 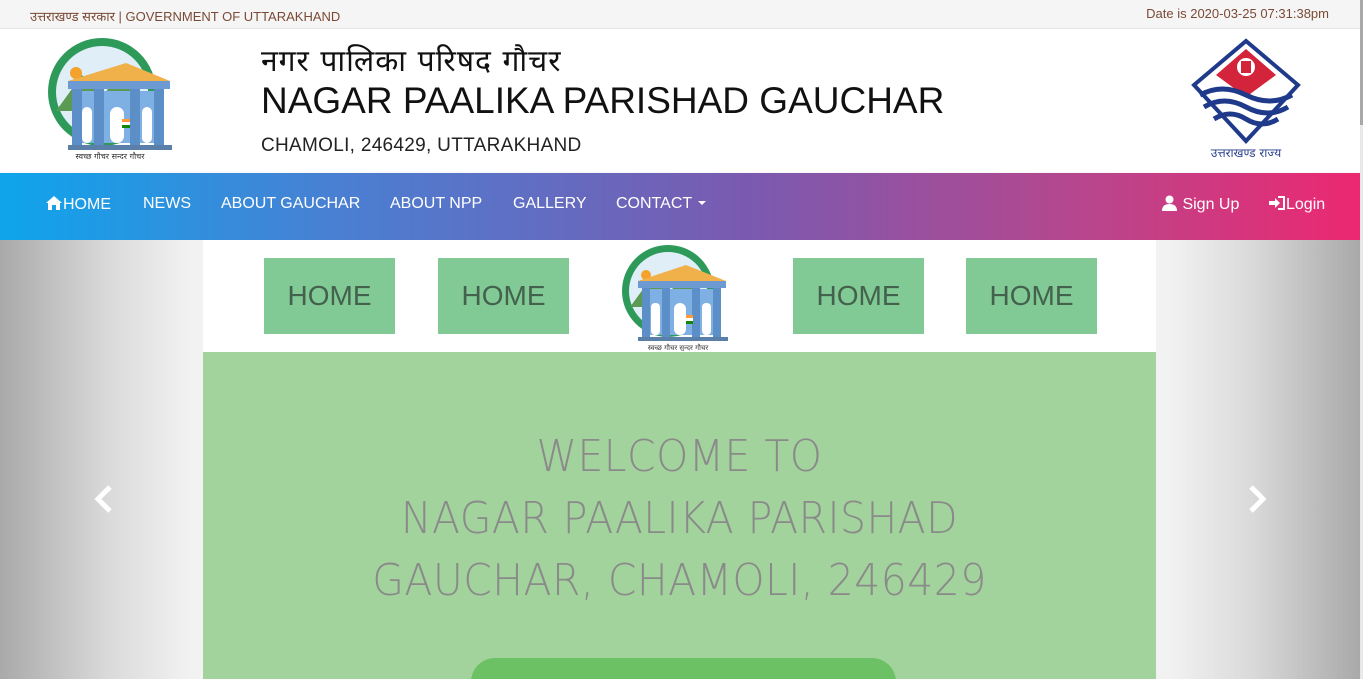 I want to click on welcome-line-3: GAUCHAR, CHAMOLI, 246429, so click(x=679, y=580).